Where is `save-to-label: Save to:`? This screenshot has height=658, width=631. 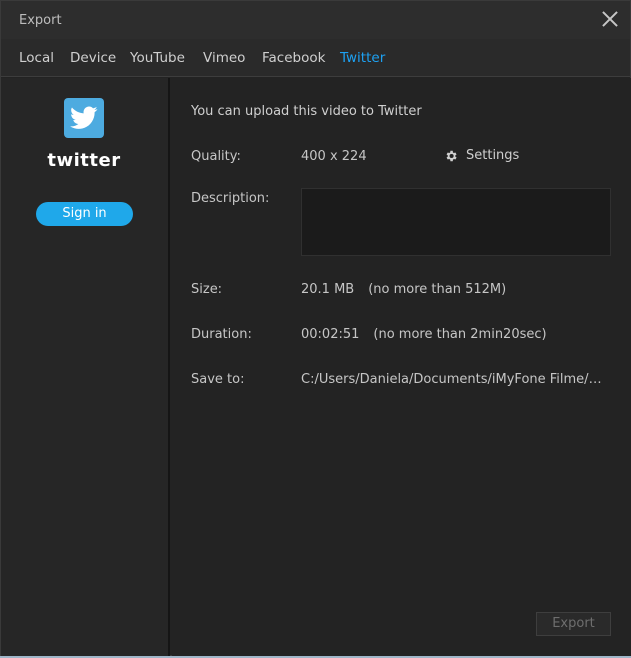
save-to-label: Save to: is located at coordinates (218, 379).